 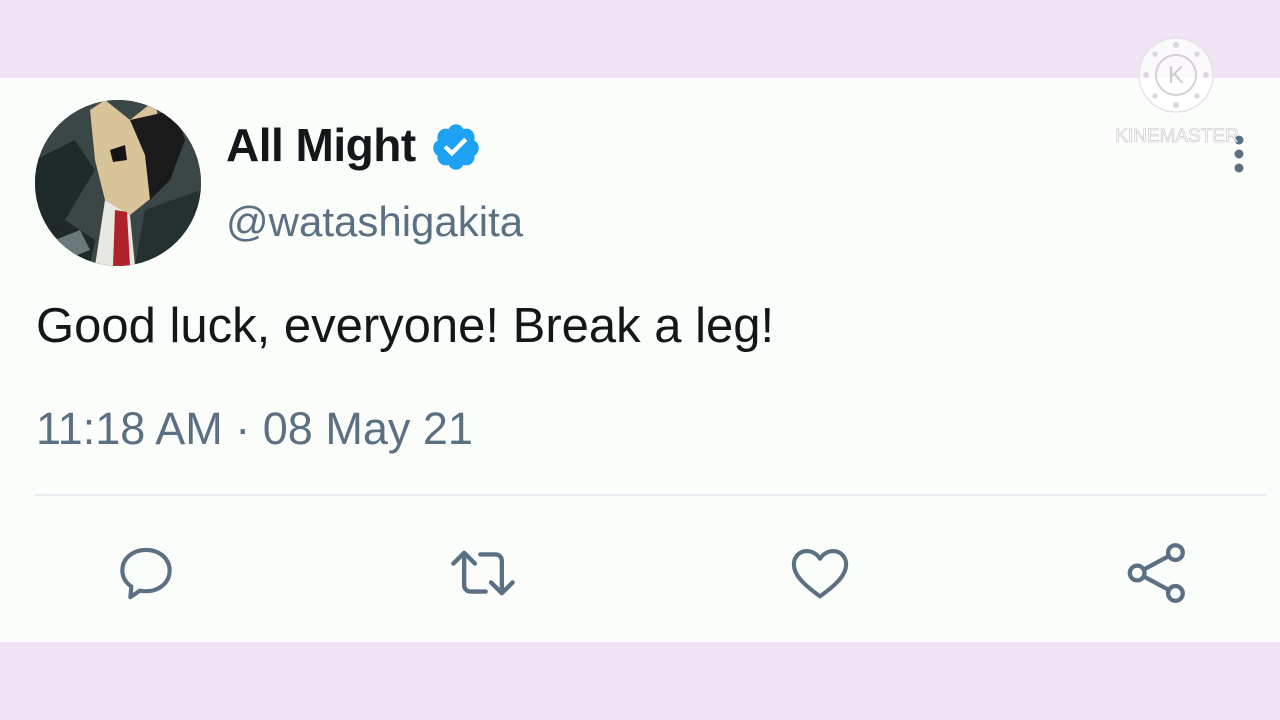 I want to click on divider, so click(x=651, y=495).